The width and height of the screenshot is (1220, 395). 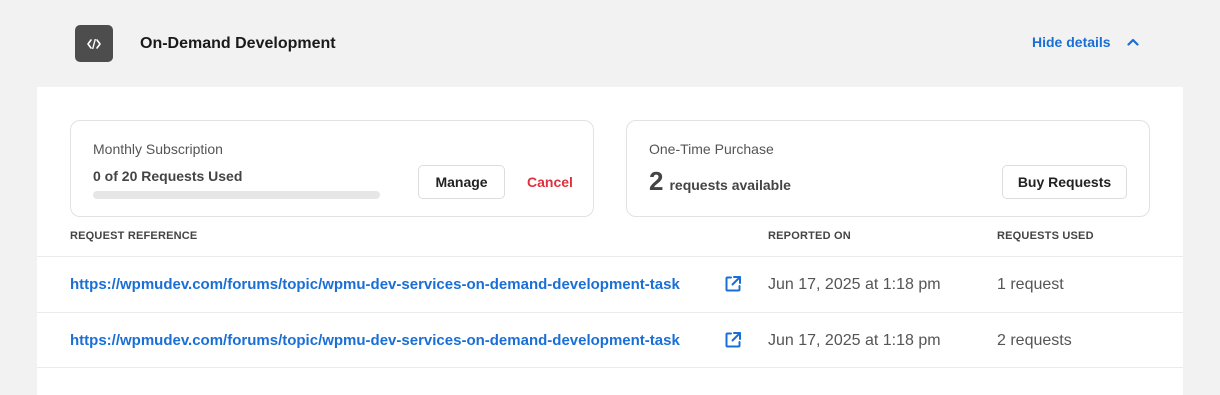 I want to click on requests-available: 2 requests available, so click(x=720, y=181).